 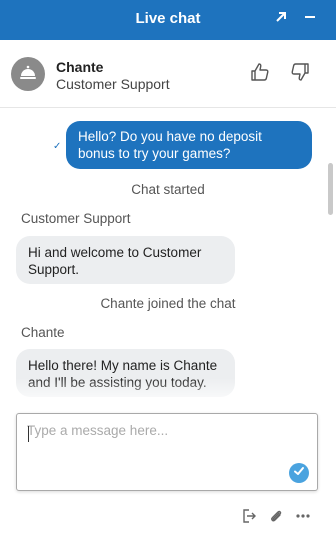 I want to click on attach-button, so click(x=276, y=518).